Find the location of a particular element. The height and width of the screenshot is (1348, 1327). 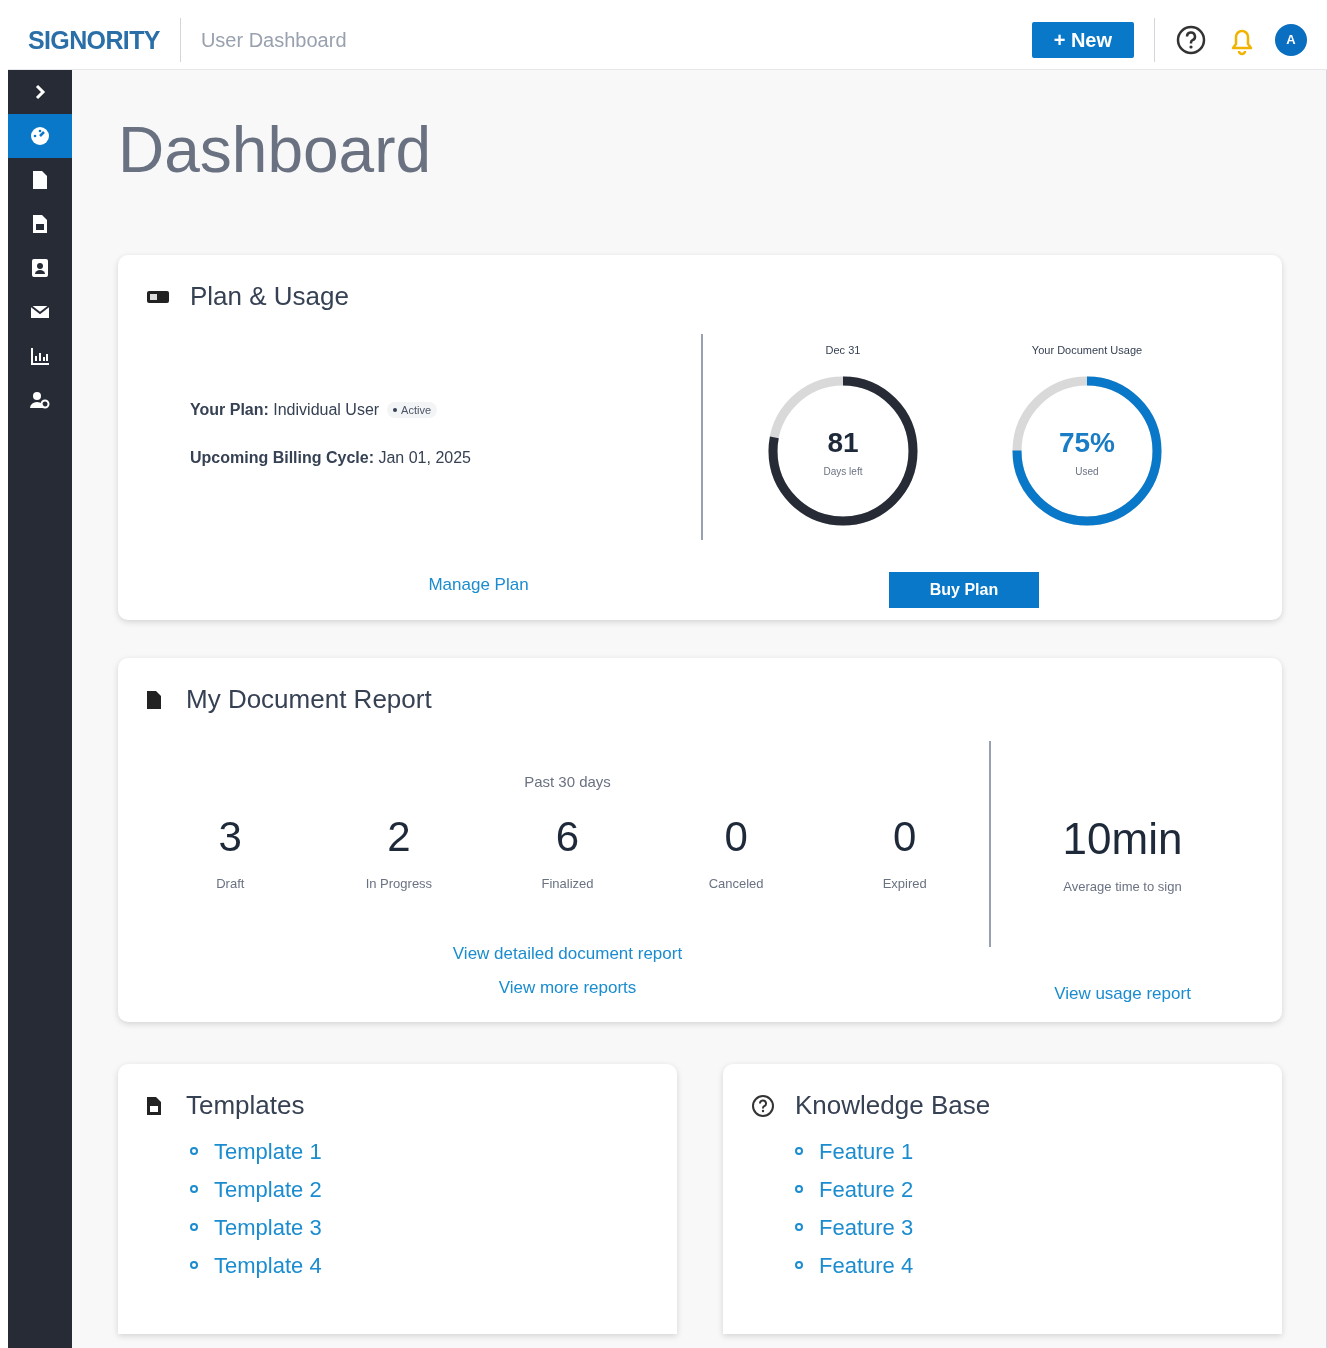

list-link: Template 3 is located at coordinates (268, 1227).